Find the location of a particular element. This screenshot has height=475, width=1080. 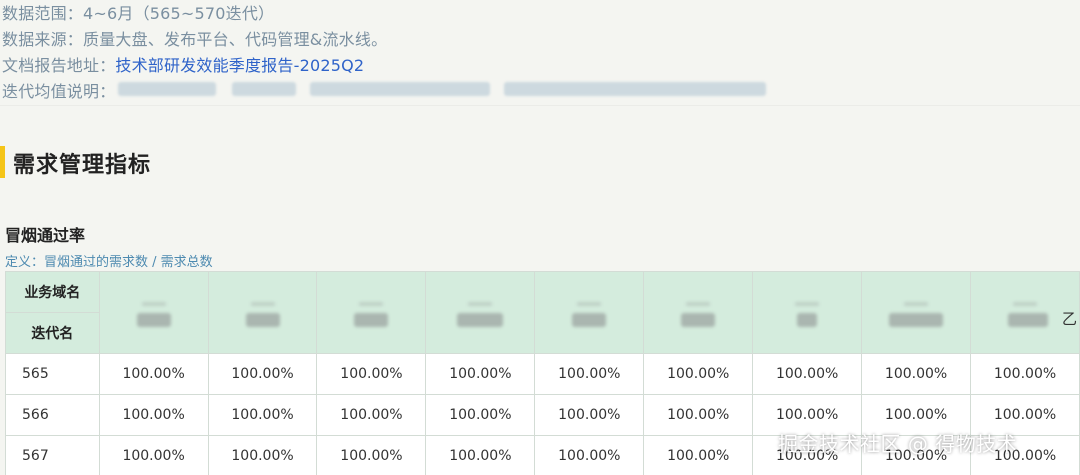

corner-header-iteration: 迭代名 is located at coordinates (52, 333).